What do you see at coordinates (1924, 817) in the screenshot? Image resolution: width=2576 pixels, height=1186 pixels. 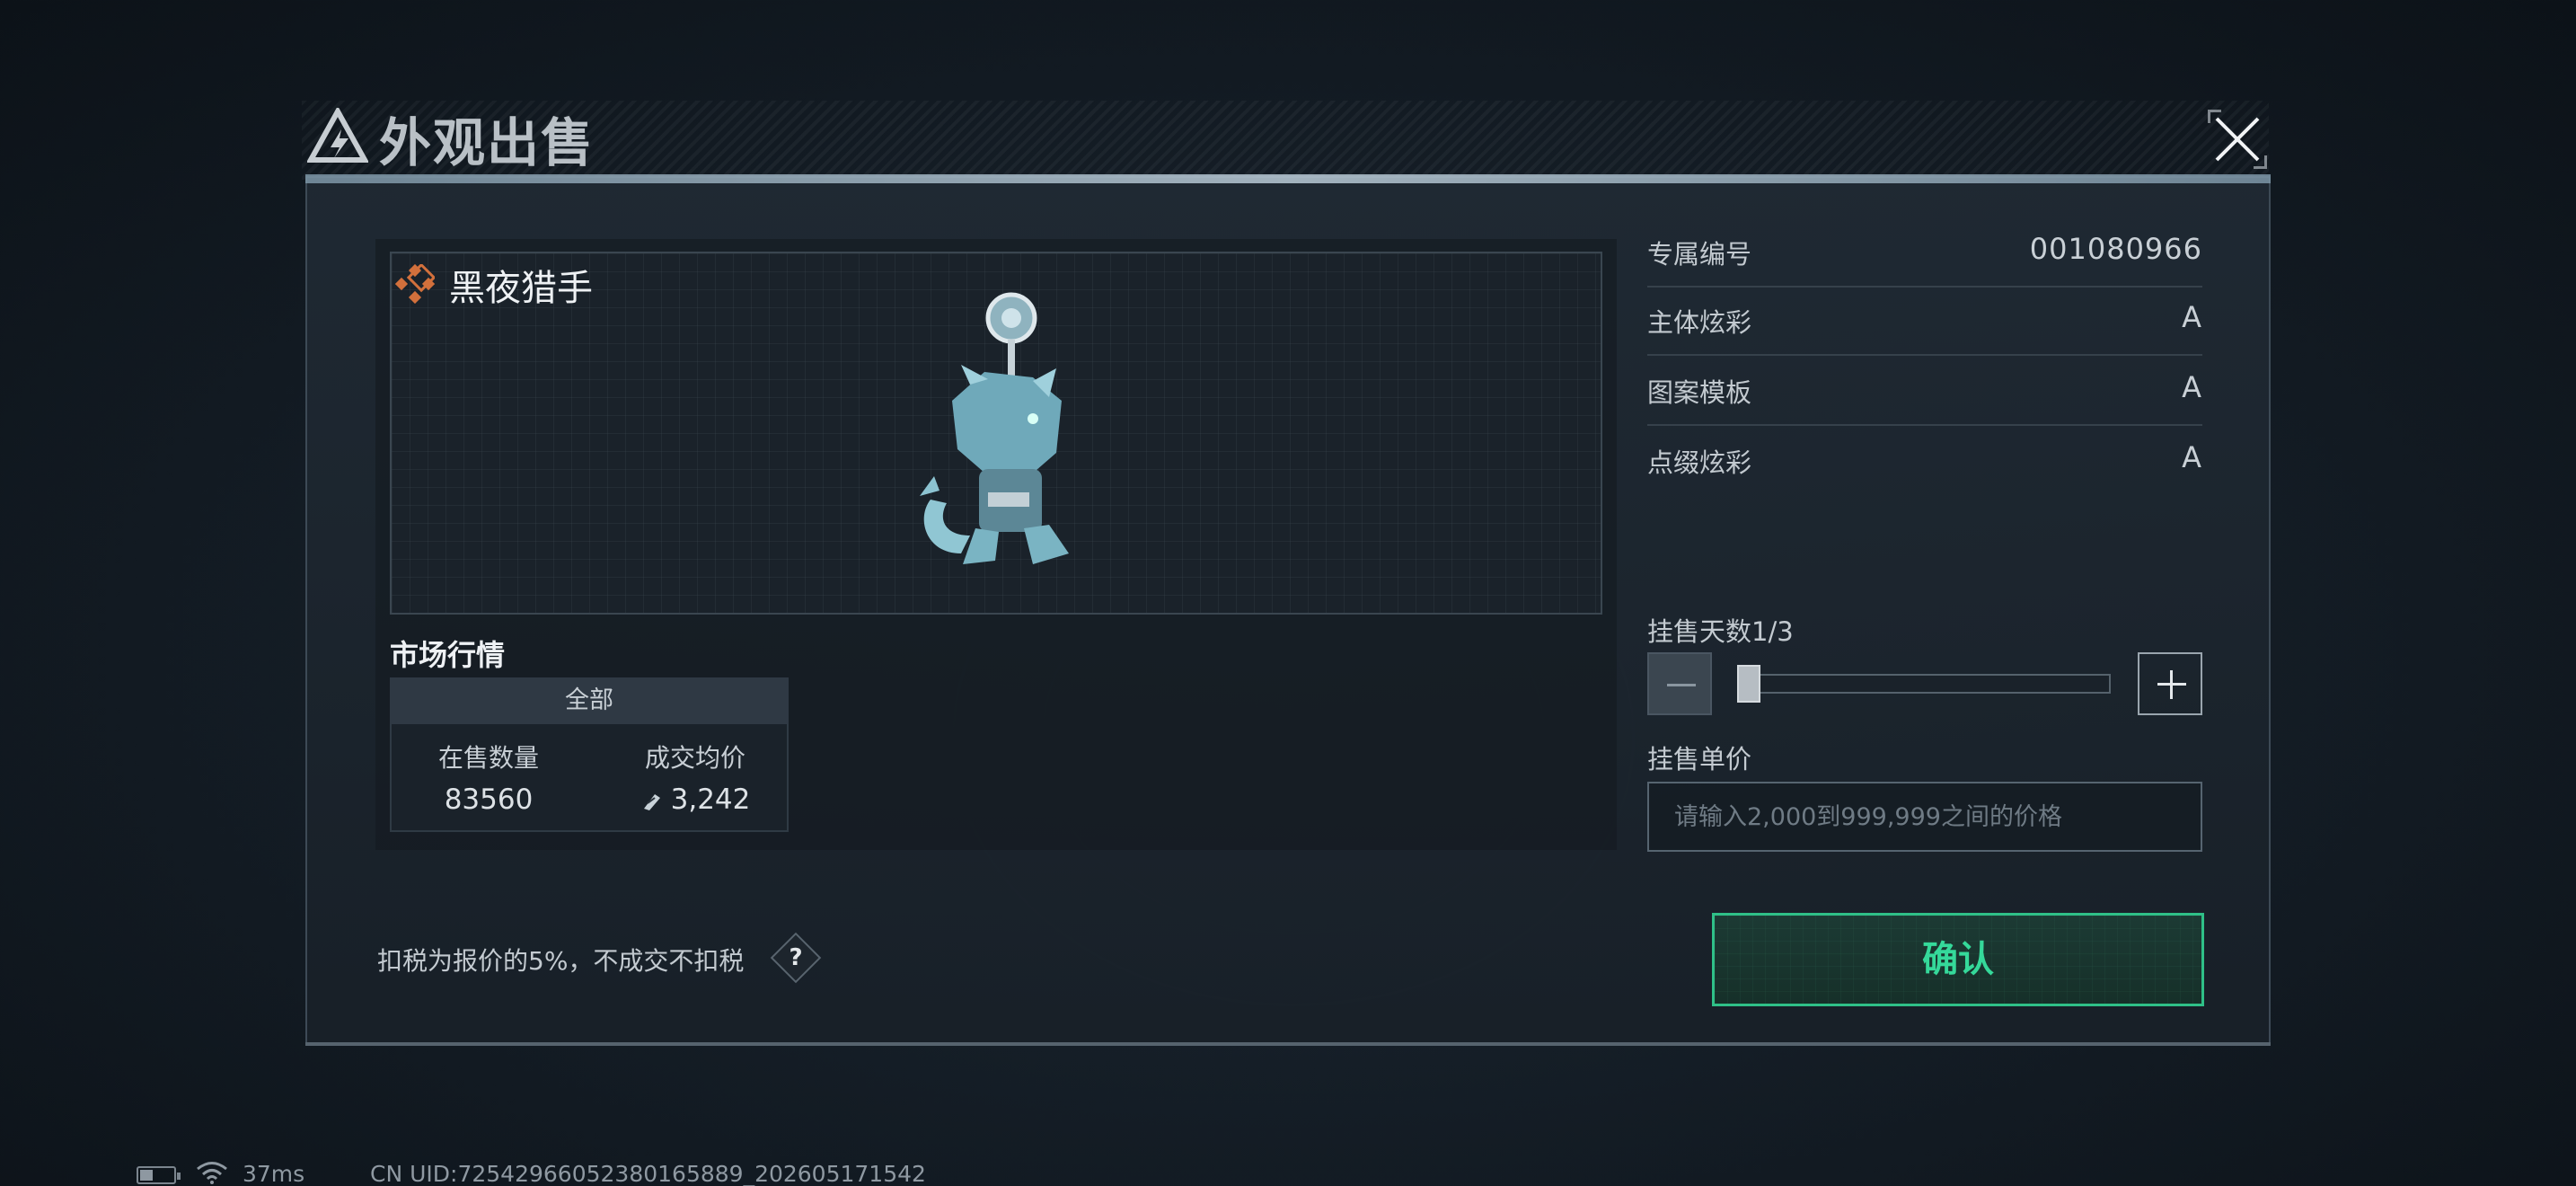 I see `price-input` at bounding box center [1924, 817].